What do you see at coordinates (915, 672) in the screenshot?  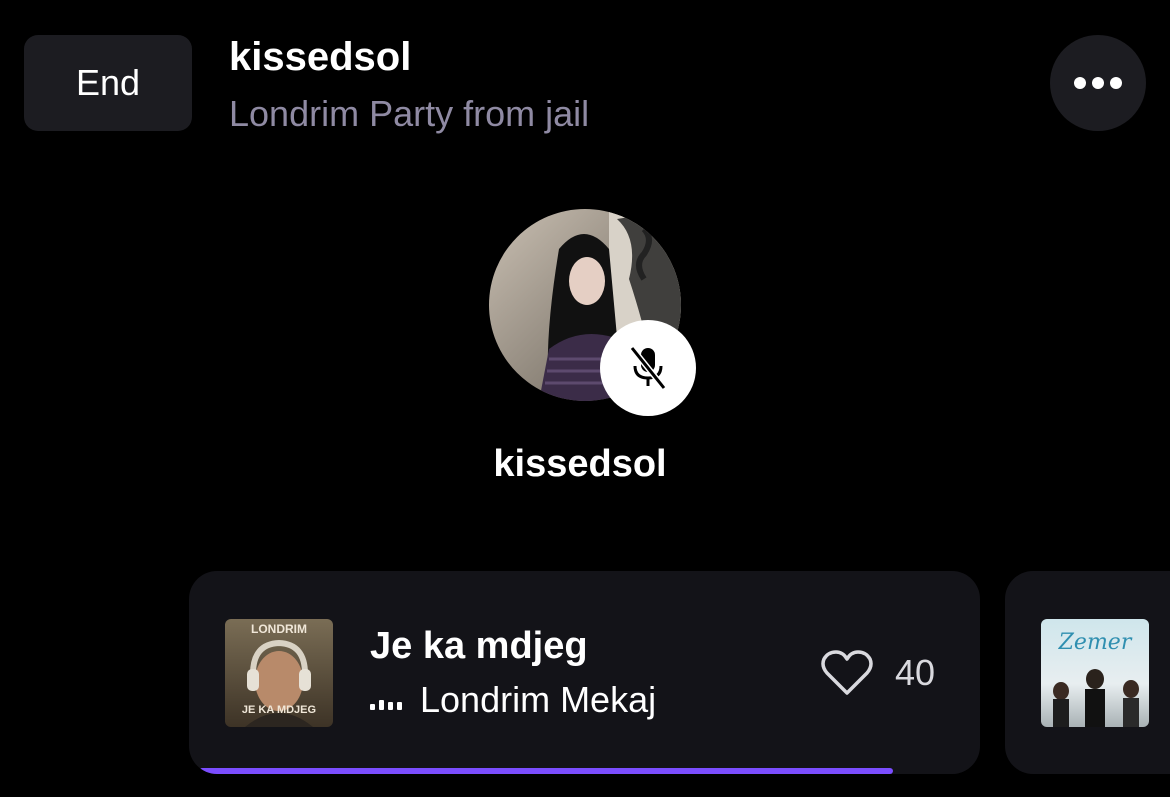 I see `like-count: 40` at bounding box center [915, 672].